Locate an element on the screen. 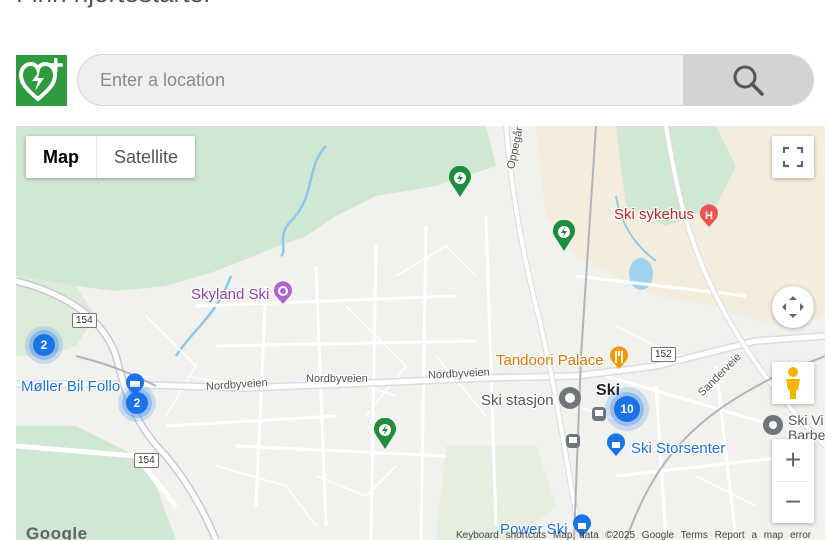 This screenshot has height=540, width=840. place-label-ski-storsenter: Ski Storsenter is located at coordinates (678, 448).